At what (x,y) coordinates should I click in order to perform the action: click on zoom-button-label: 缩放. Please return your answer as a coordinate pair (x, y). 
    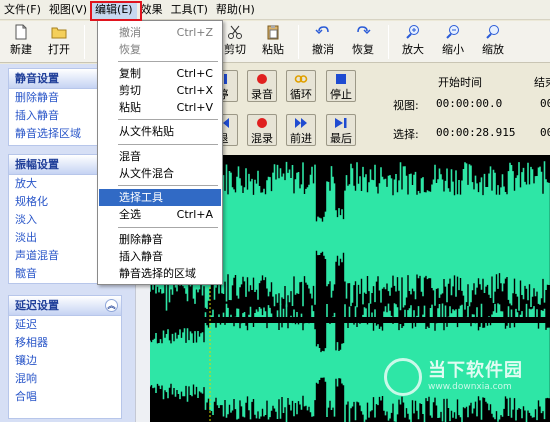
    Looking at the image, I should click on (493, 49).